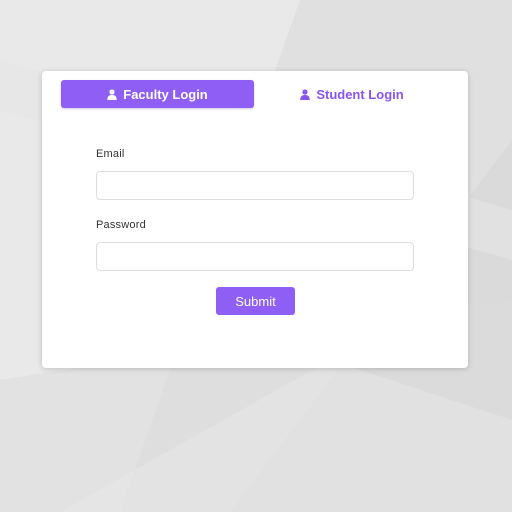  What do you see at coordinates (110, 154) in the screenshot?
I see `email-label: Email` at bounding box center [110, 154].